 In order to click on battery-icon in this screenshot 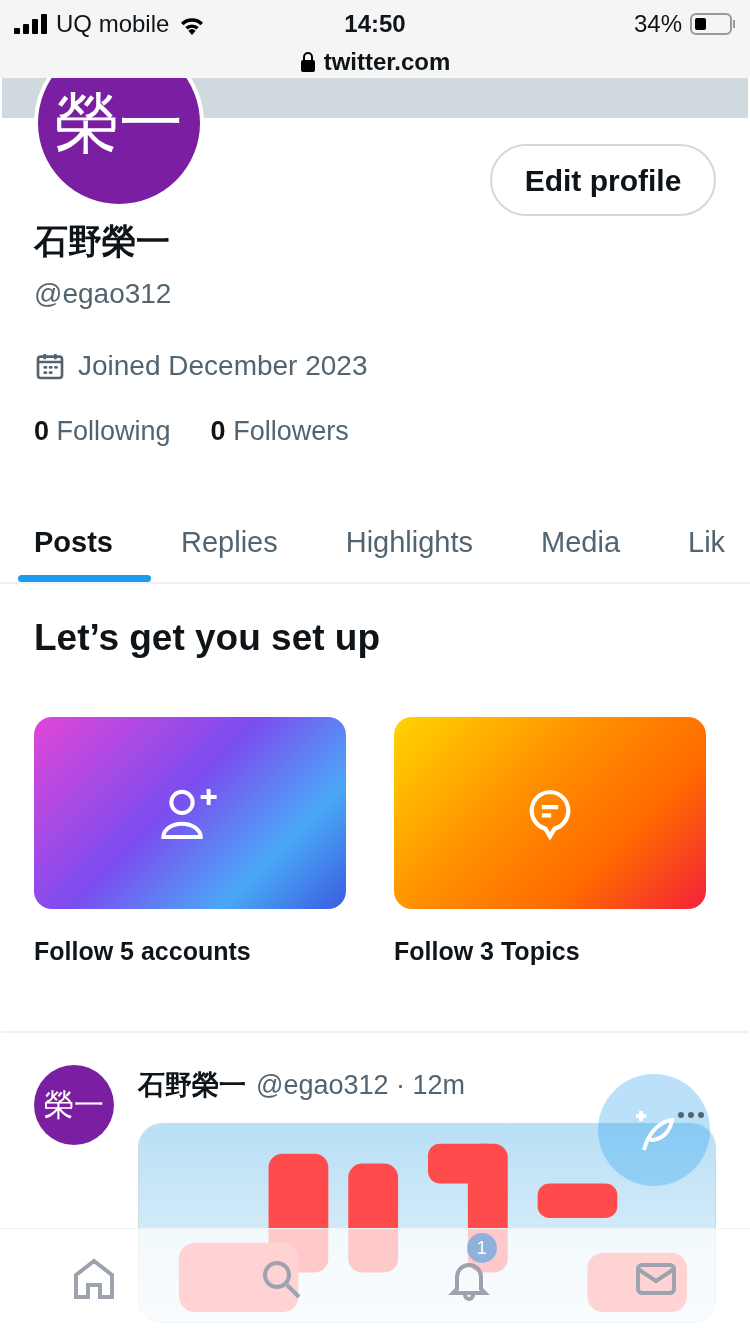, I will do `click(713, 24)`.